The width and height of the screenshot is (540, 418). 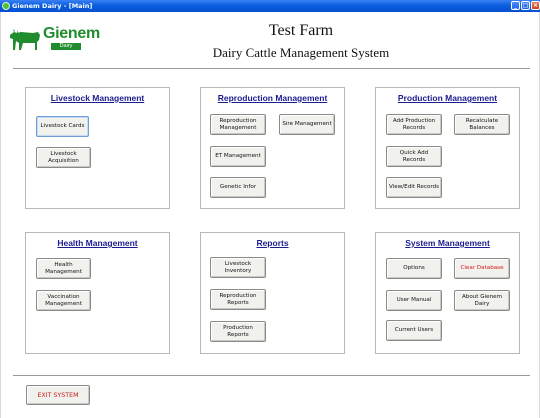 What do you see at coordinates (272, 243) in the screenshot?
I see `panel-title: Reports` at bounding box center [272, 243].